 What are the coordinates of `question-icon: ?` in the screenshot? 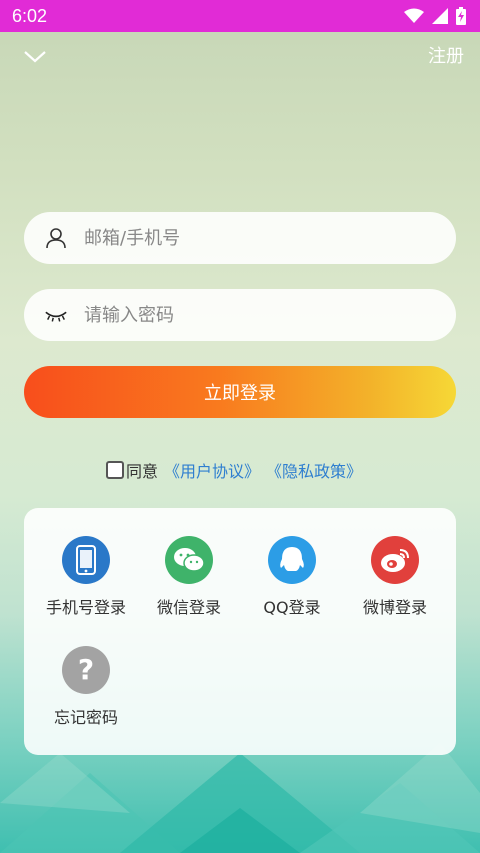 It's located at (86, 670).